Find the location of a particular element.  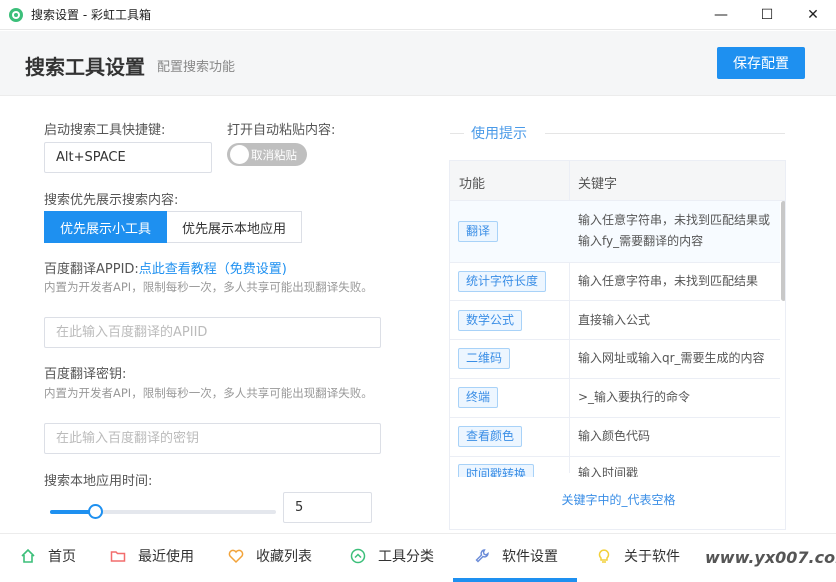

window-title: 搜索设置 - 彩虹工具箱 is located at coordinates (91, 15).